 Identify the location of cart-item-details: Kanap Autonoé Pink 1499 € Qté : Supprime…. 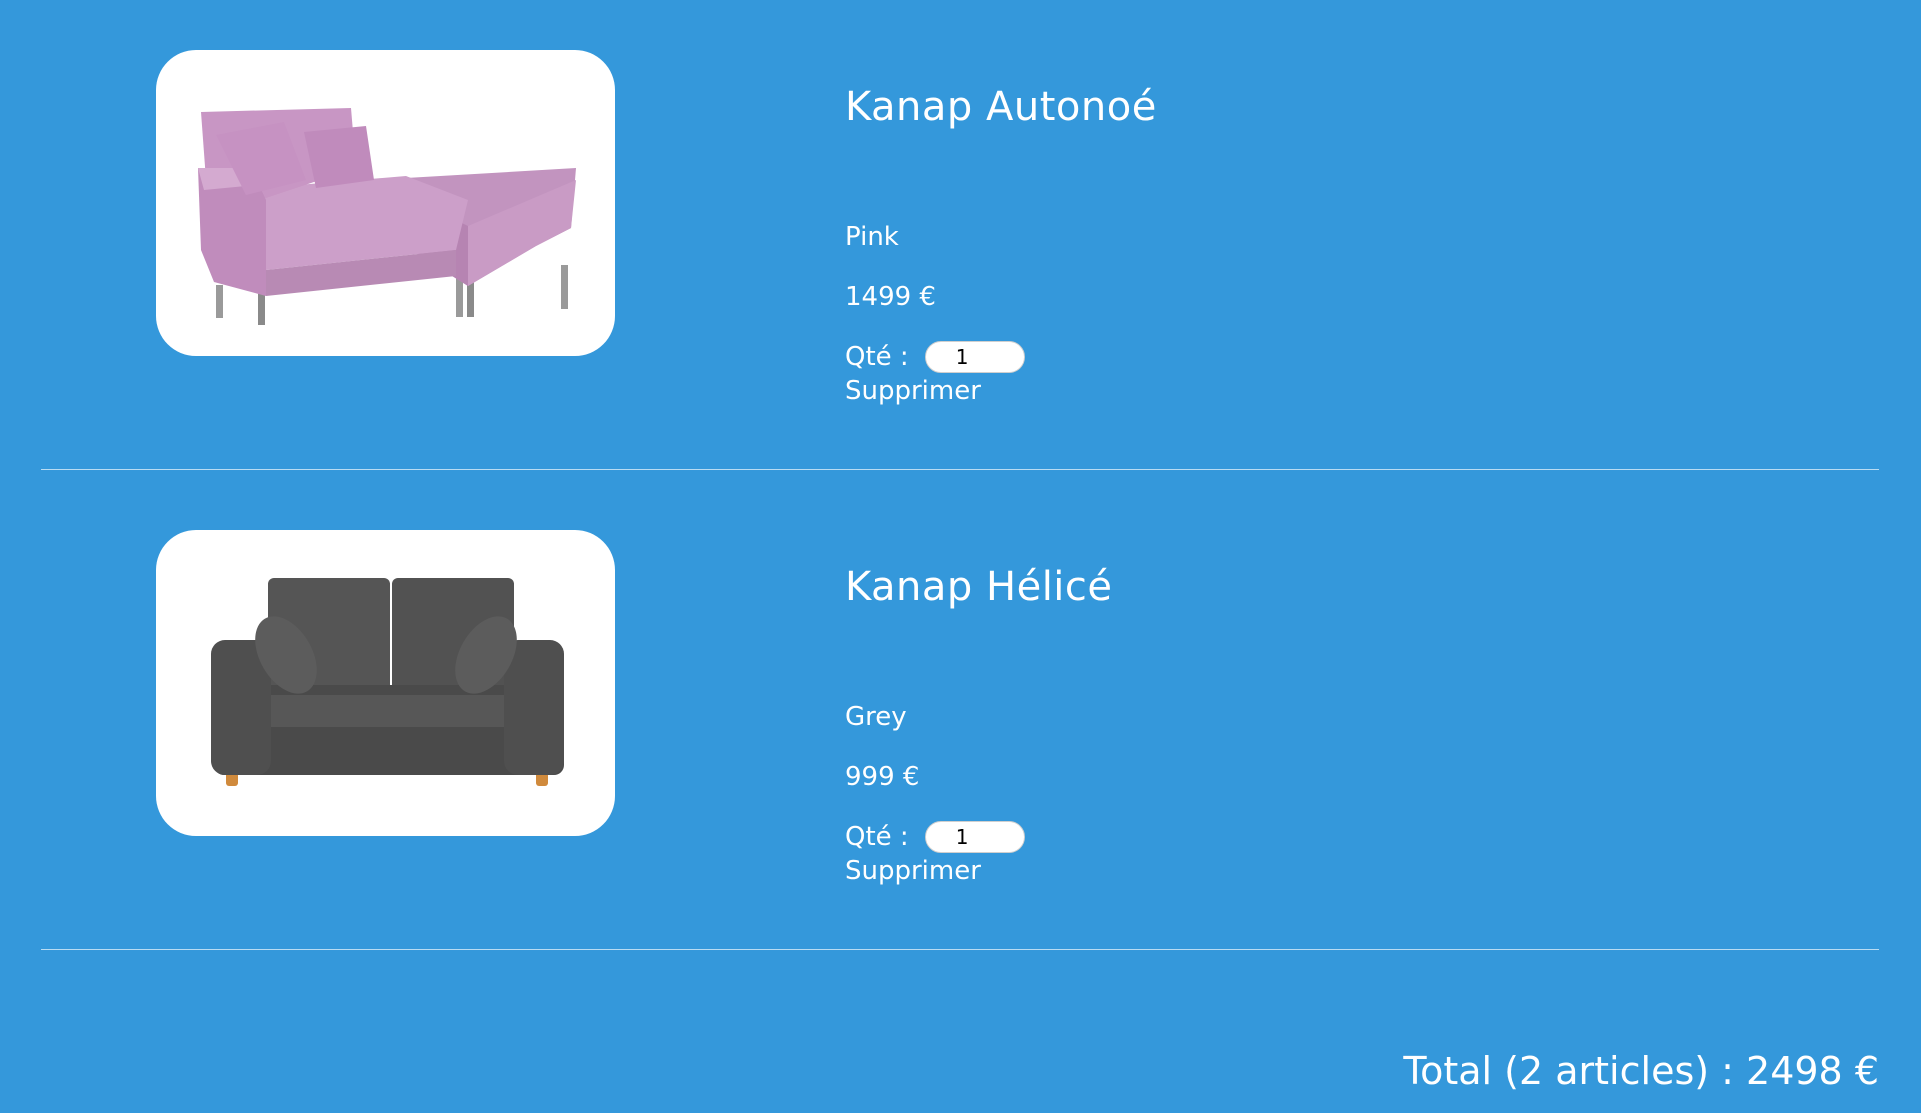
(1195, 245).